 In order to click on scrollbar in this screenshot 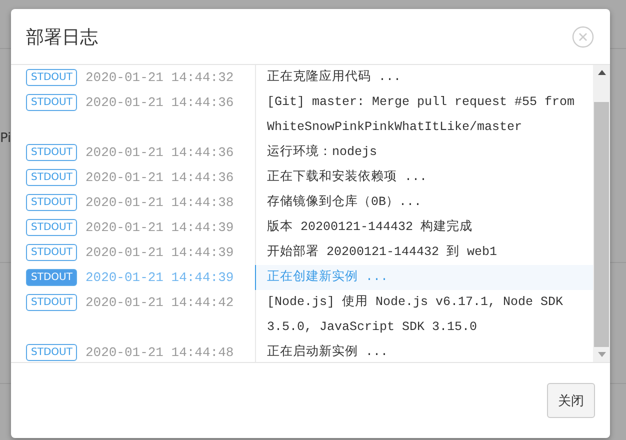, I will do `click(601, 213)`.